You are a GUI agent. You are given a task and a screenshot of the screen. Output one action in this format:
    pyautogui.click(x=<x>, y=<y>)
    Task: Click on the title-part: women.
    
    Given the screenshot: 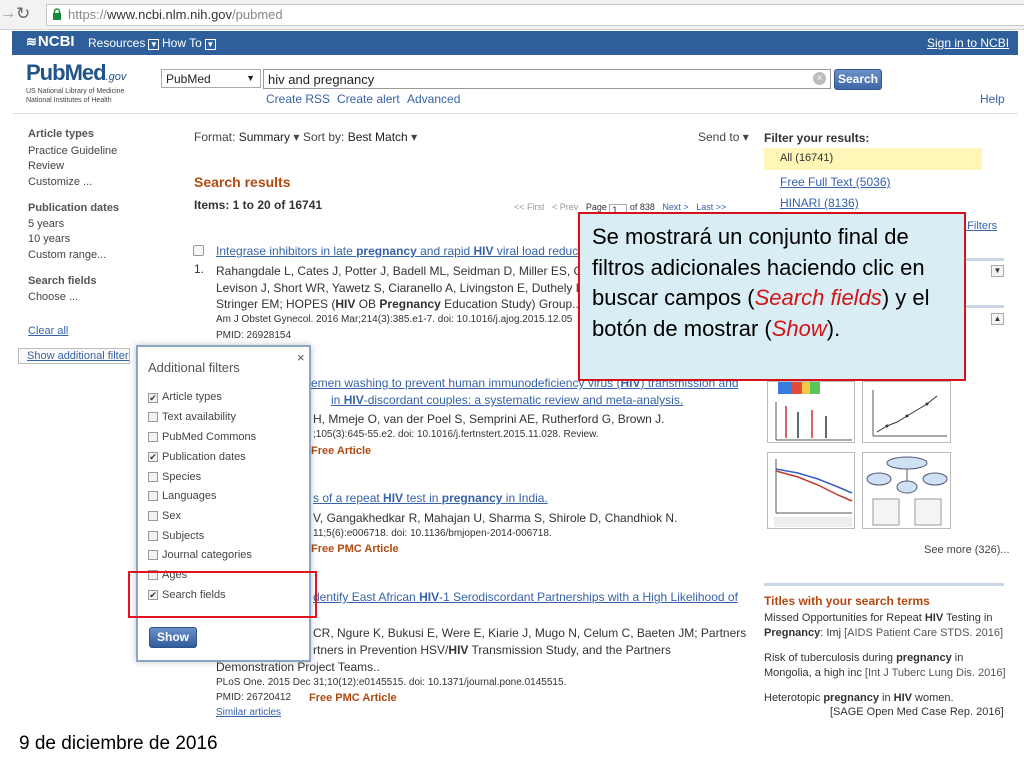 What is the action you would take?
    pyautogui.click(x=932, y=698)
    